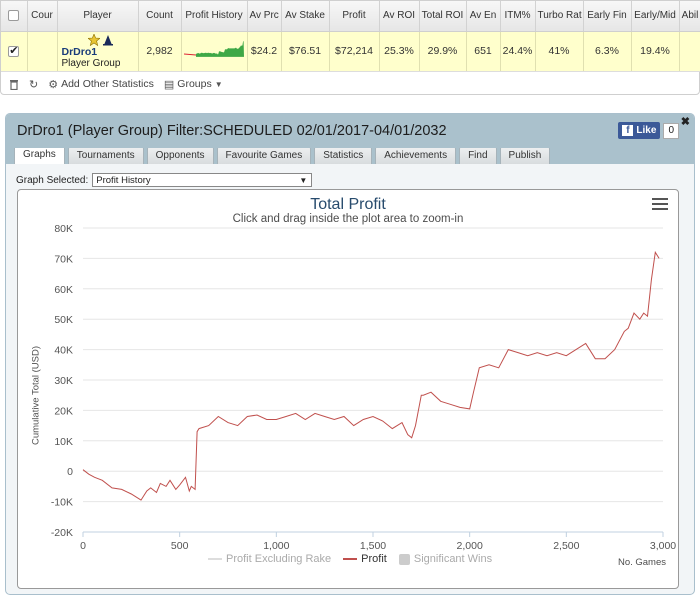 Image resolution: width=700 pixels, height=597 pixels. What do you see at coordinates (453, 559) in the screenshot?
I see `legend-label-significant-wins: Significant Wins` at bounding box center [453, 559].